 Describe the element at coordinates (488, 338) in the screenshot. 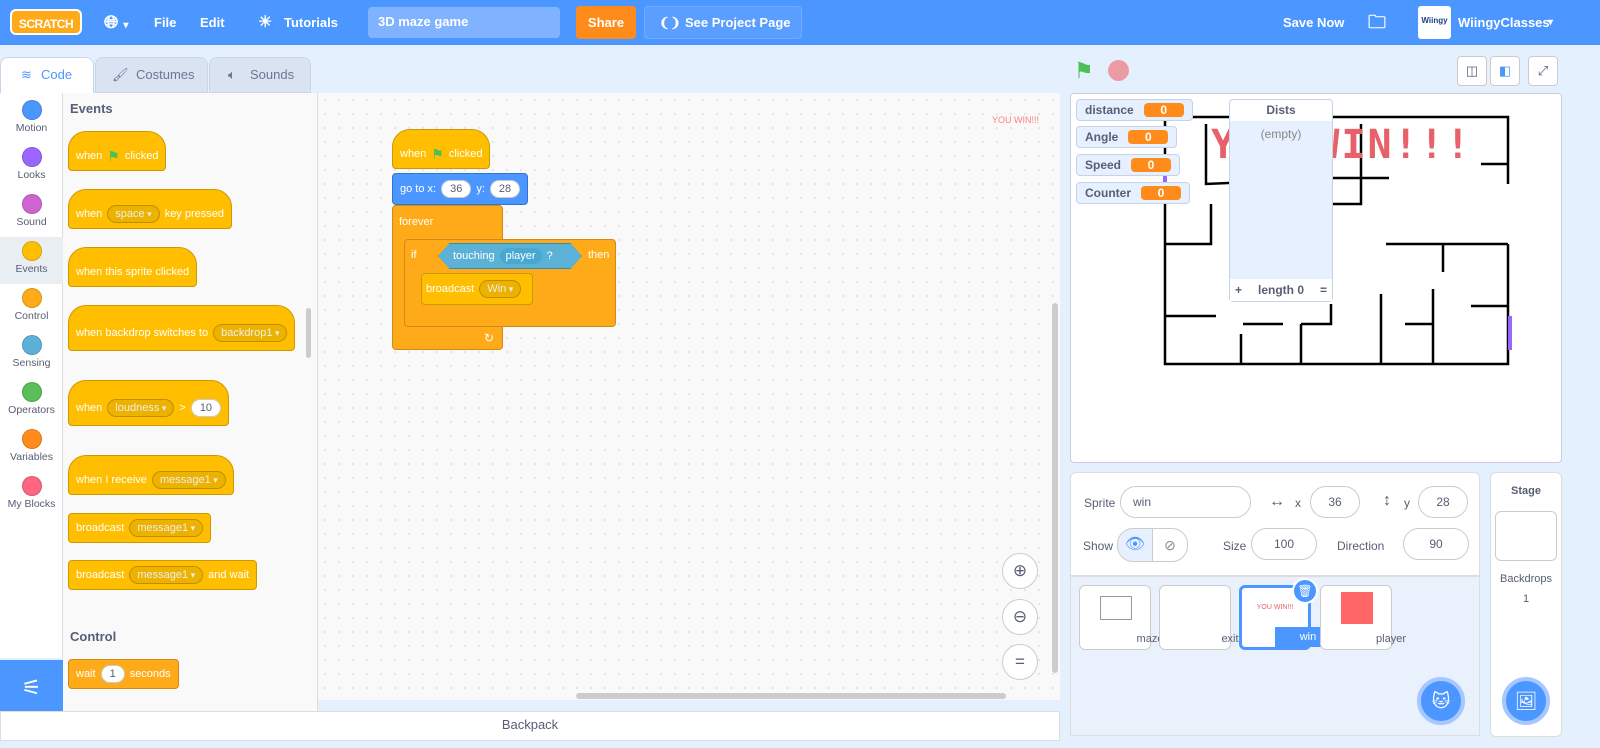

I see `loop-arrow-icon: ↻` at that location.